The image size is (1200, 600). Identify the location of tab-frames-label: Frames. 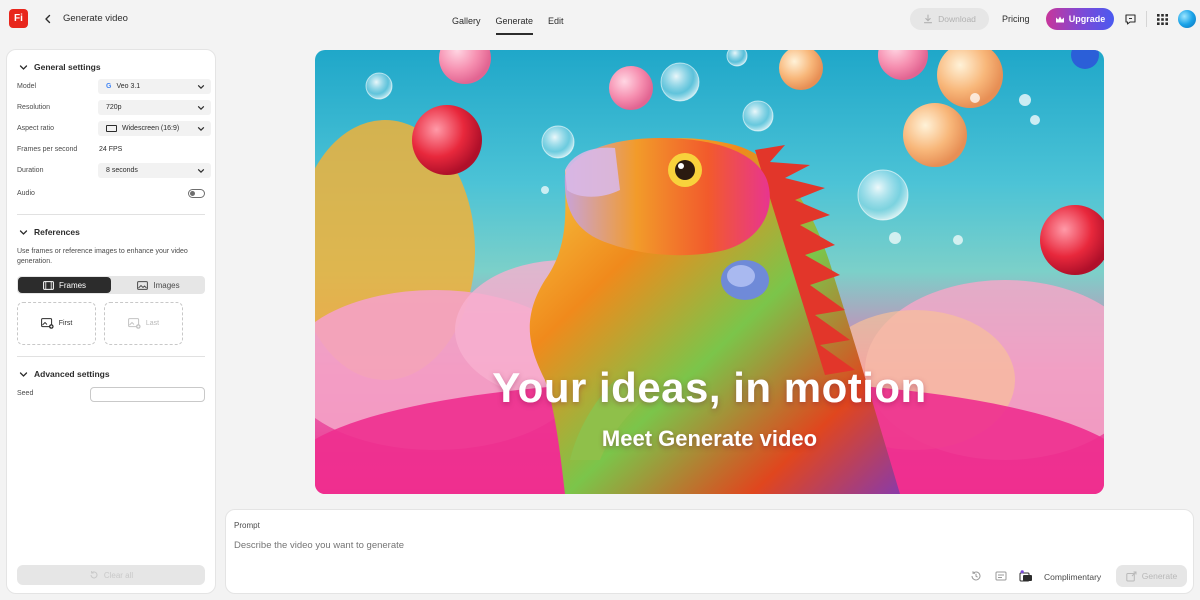
(72, 285).